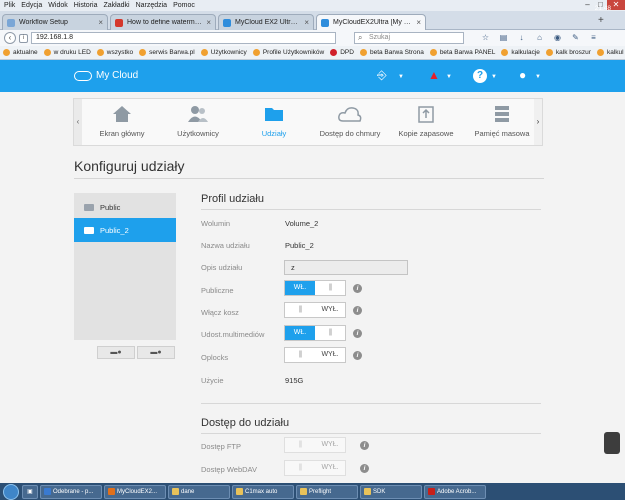  Describe the element at coordinates (315, 445) in the screenshot. I see `ftp-toggle: ||| WYŁ.` at that location.